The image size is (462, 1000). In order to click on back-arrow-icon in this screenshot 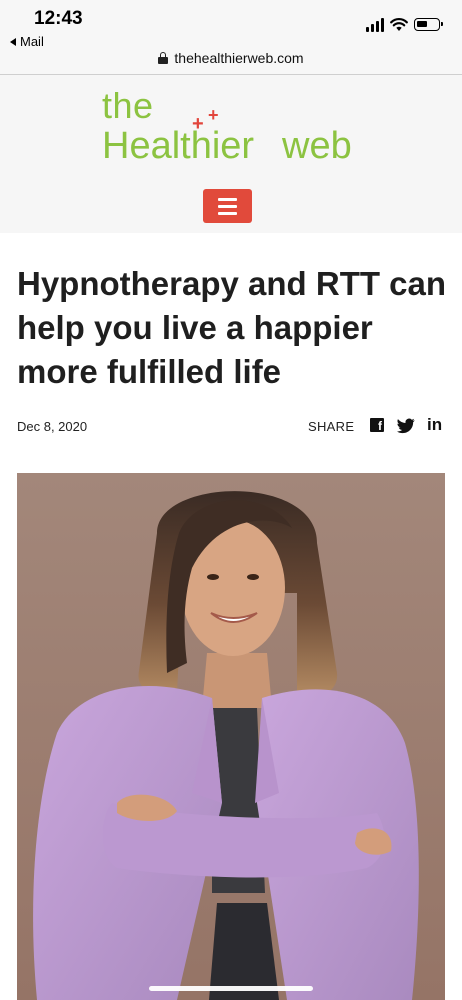, I will do `click(13, 41)`.